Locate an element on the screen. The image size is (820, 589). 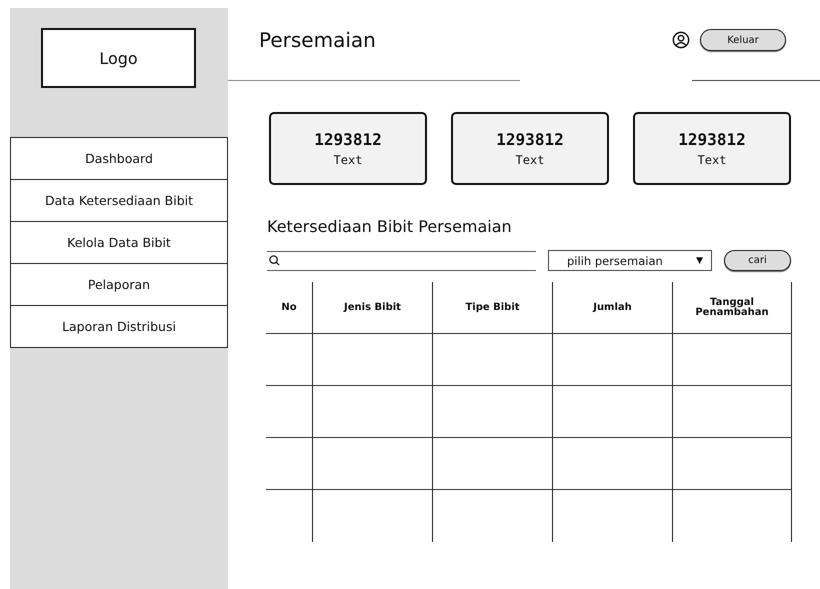
dropdown-arrow-icon: ▼ is located at coordinates (699, 261).